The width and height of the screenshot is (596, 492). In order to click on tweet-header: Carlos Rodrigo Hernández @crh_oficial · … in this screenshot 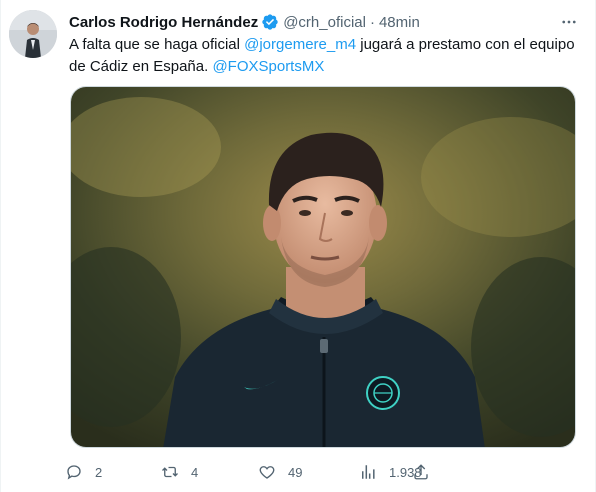, I will do `click(244, 22)`.